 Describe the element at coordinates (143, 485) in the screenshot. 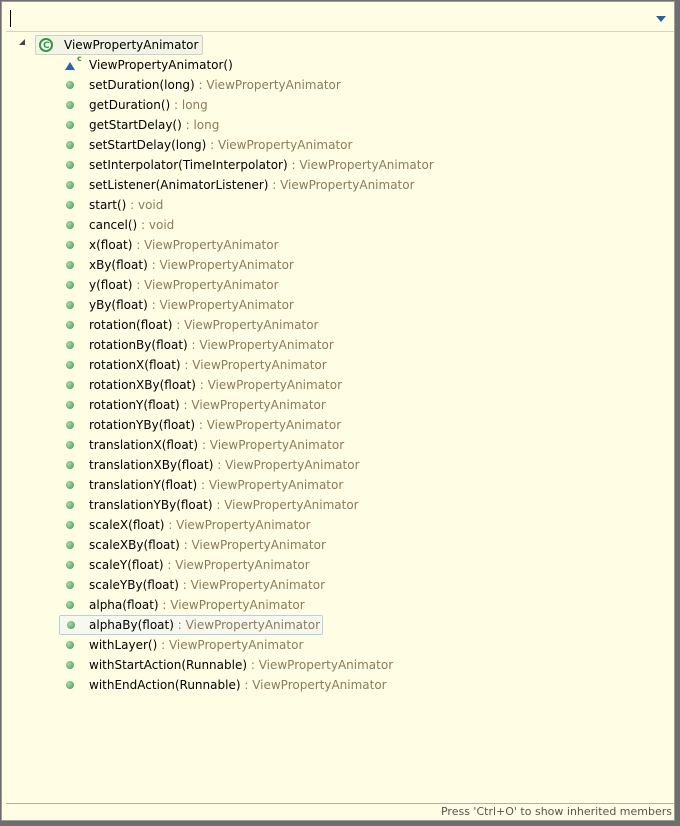

I see `member-name: translationY(float)` at that location.